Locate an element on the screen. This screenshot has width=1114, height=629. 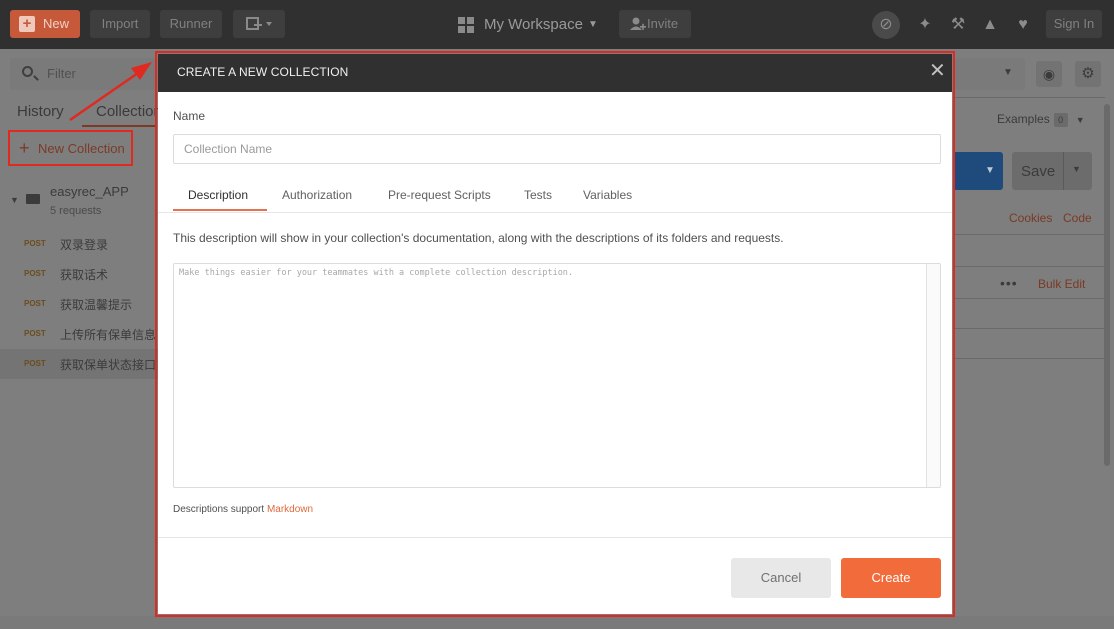
markdown-note: Descriptions support Markdown is located at coordinates (243, 509).